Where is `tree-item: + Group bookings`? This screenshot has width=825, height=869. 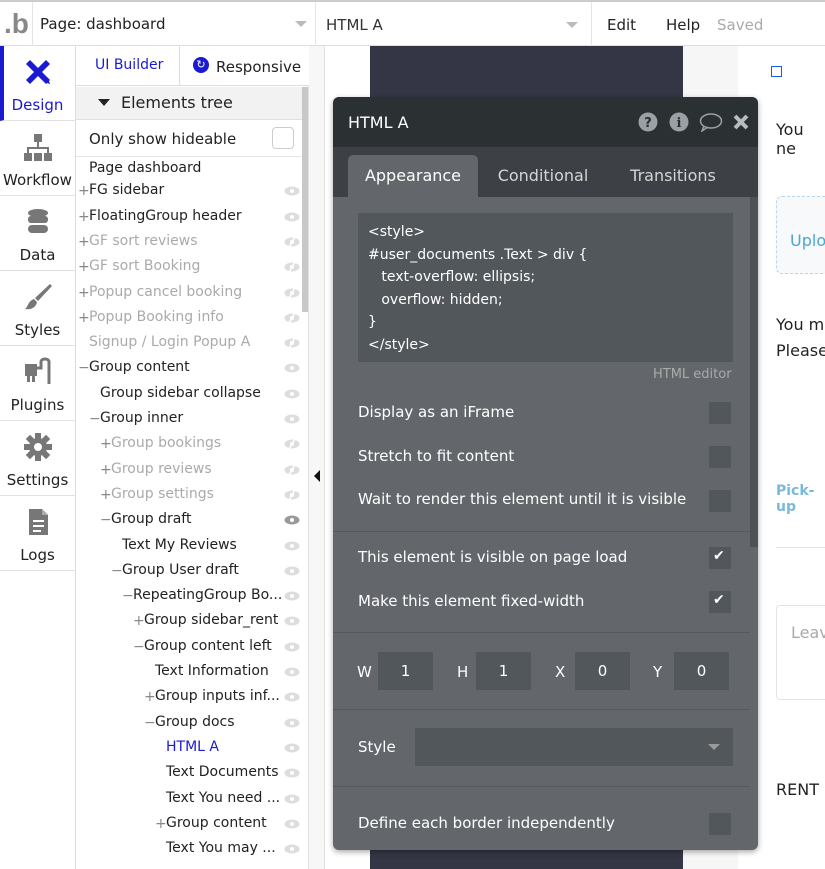
tree-item: + Group bookings is located at coordinates (189, 445).